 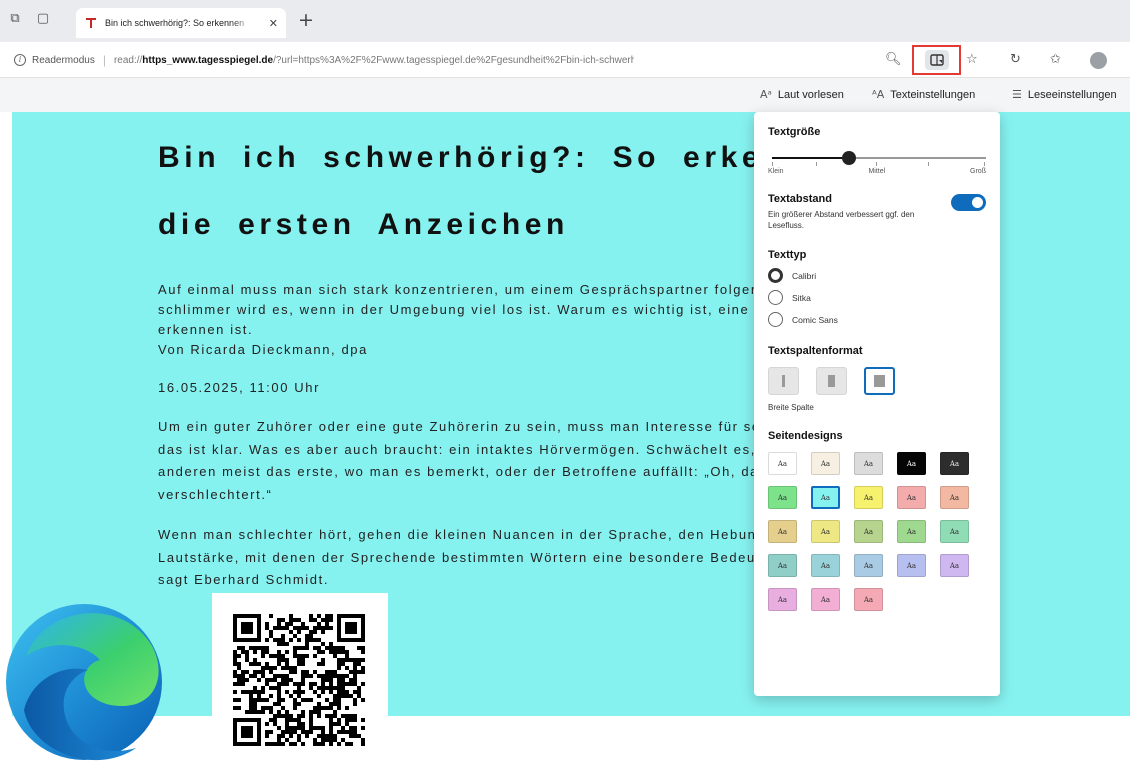 I want to click on qr-code, so click(x=300, y=680).